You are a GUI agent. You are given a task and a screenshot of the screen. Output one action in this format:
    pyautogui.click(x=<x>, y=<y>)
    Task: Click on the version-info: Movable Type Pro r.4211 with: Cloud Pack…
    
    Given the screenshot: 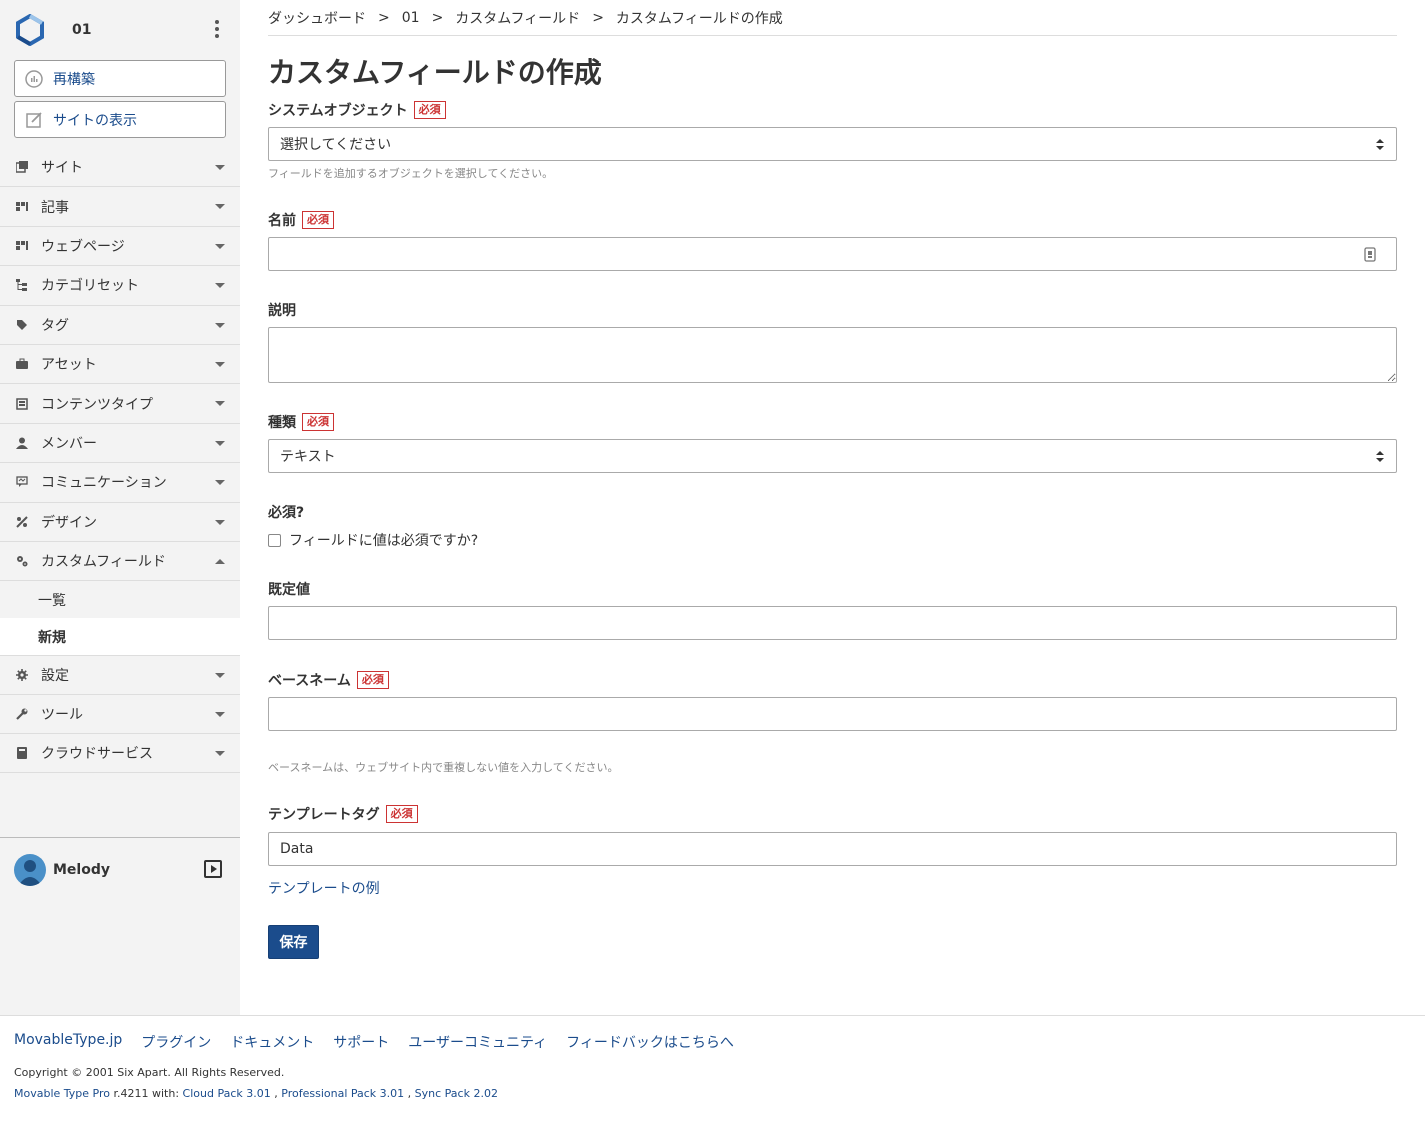 What is the action you would take?
    pyautogui.click(x=256, y=1093)
    